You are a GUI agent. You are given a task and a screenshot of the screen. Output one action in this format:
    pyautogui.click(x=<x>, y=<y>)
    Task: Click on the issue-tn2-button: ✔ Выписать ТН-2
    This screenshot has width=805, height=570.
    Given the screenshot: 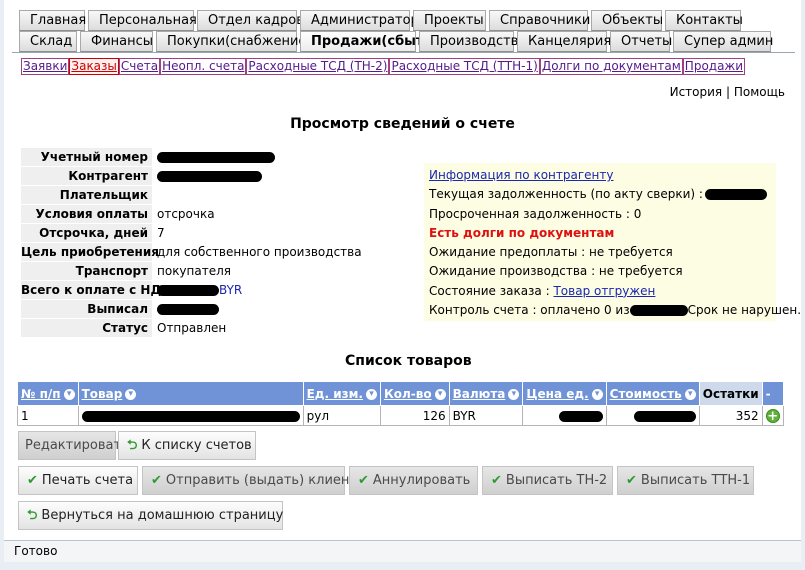 What is the action you would take?
    pyautogui.click(x=547, y=480)
    